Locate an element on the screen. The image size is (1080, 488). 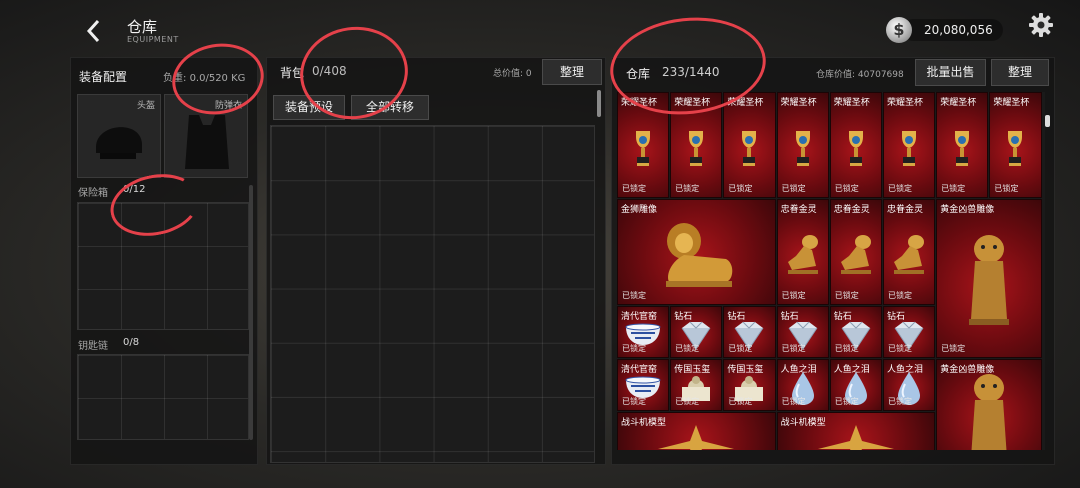
weight-label-text: 负重: is located at coordinates (175, 78).